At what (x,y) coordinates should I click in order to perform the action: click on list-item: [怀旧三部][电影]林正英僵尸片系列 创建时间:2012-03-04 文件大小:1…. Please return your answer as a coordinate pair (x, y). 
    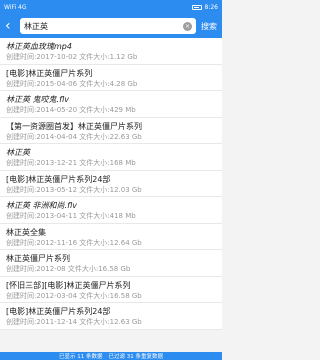
    Looking at the image, I should click on (111, 290).